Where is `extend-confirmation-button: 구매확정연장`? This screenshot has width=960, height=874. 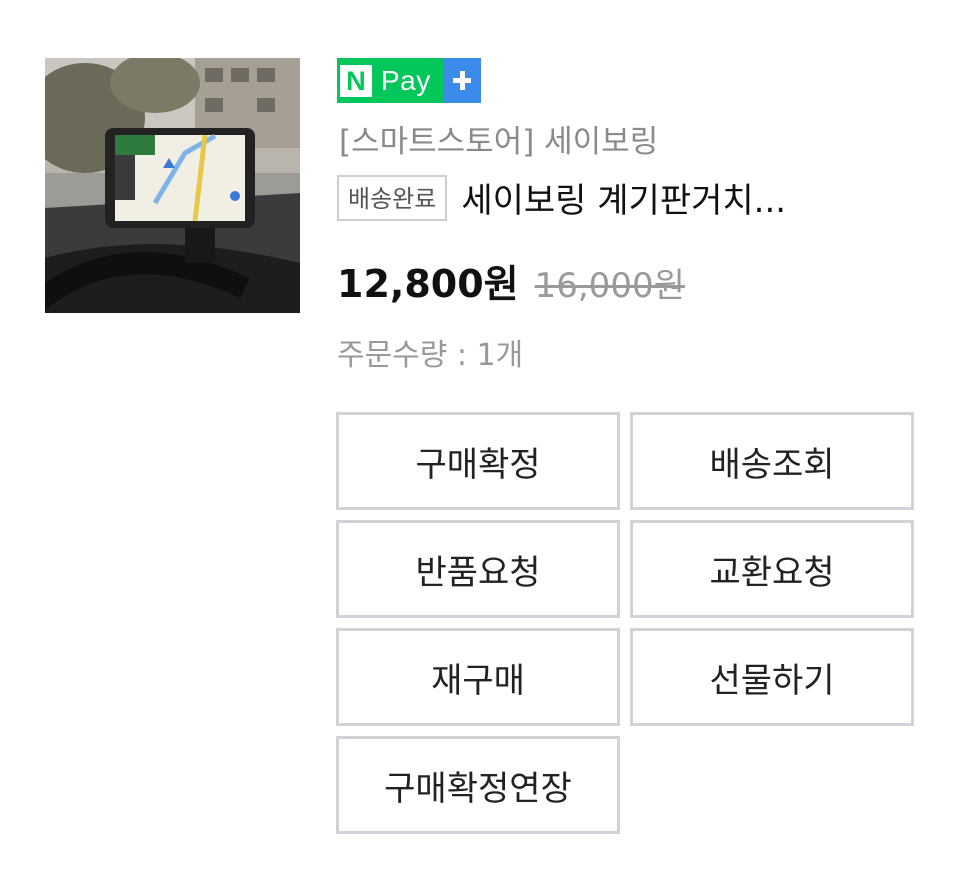
extend-confirmation-button: 구매확정연장 is located at coordinates (478, 785).